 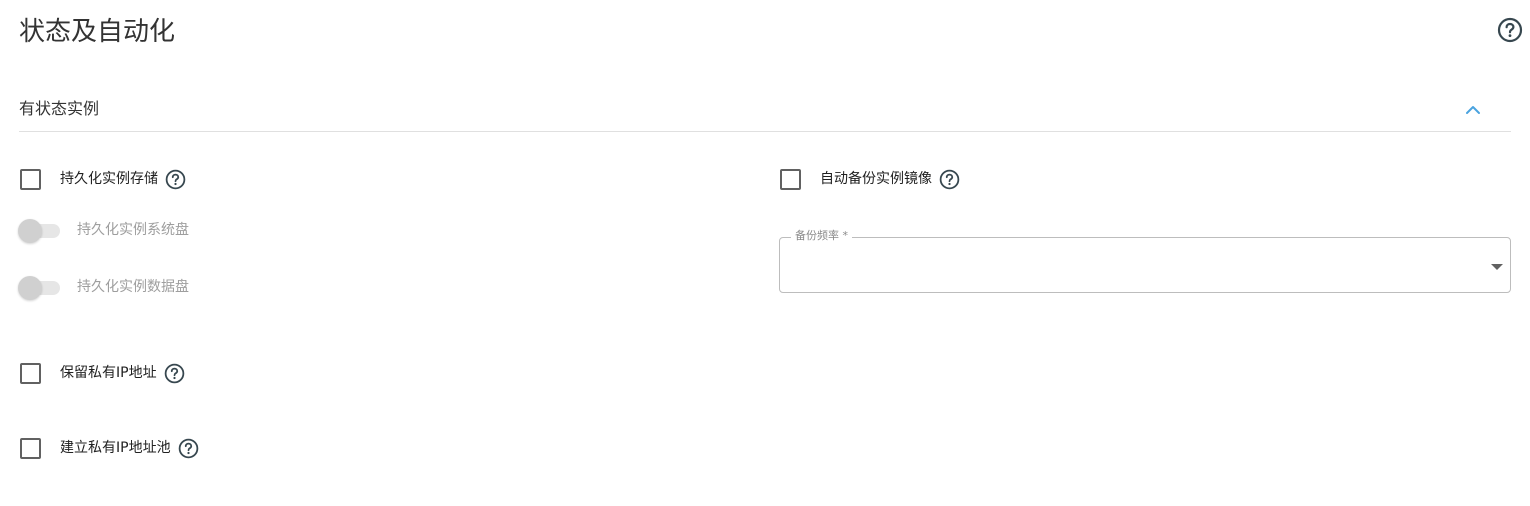 What do you see at coordinates (59, 108) in the screenshot?
I see `section-title: 有状态实例` at bounding box center [59, 108].